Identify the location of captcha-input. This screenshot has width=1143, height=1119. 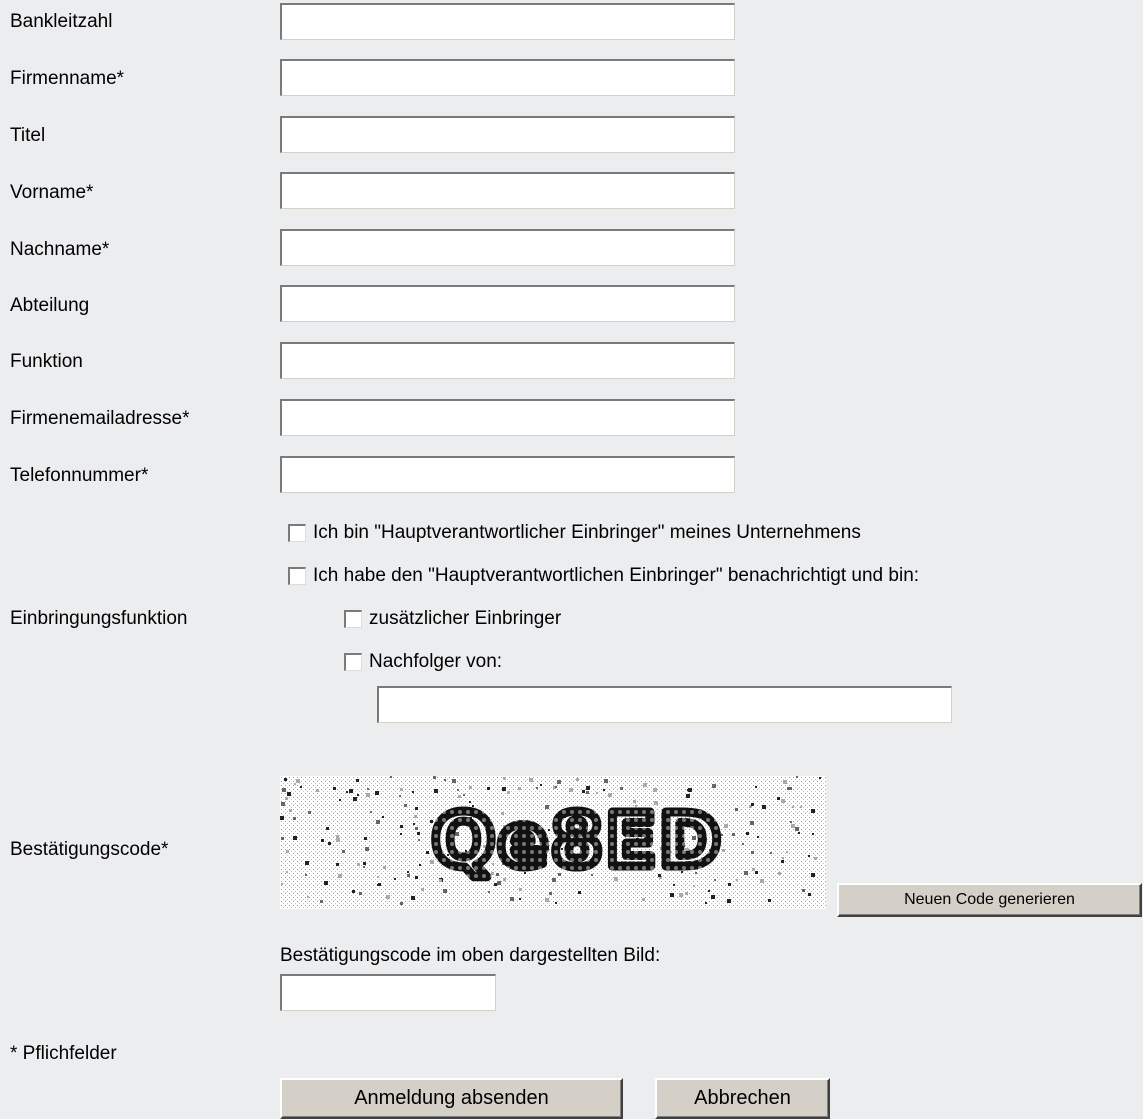
(388, 992).